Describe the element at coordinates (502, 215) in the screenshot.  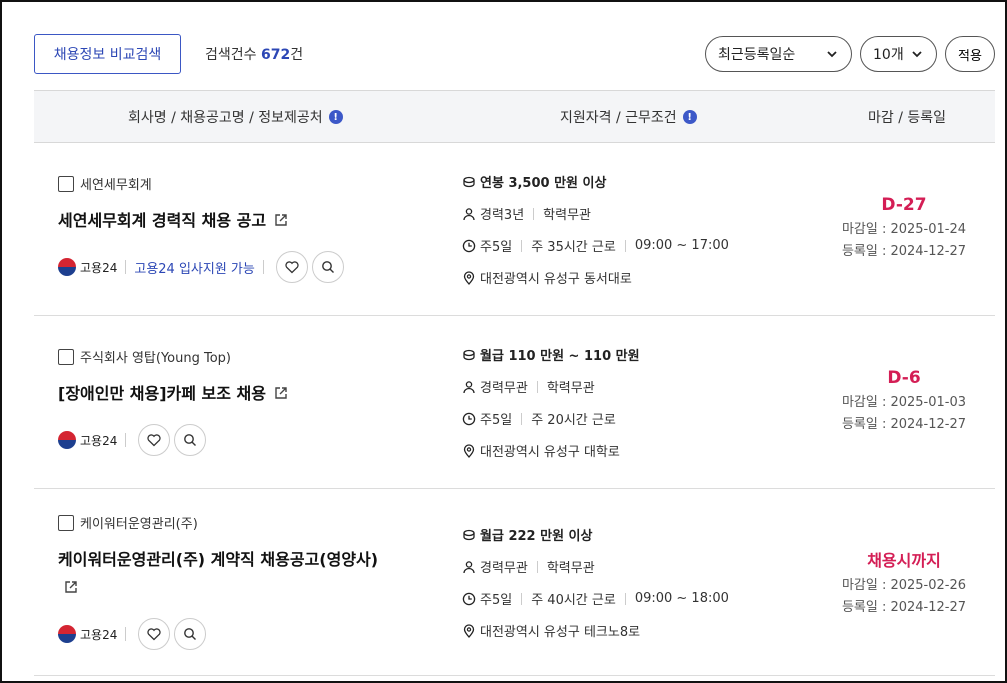
I see `career: 경력3년` at that location.